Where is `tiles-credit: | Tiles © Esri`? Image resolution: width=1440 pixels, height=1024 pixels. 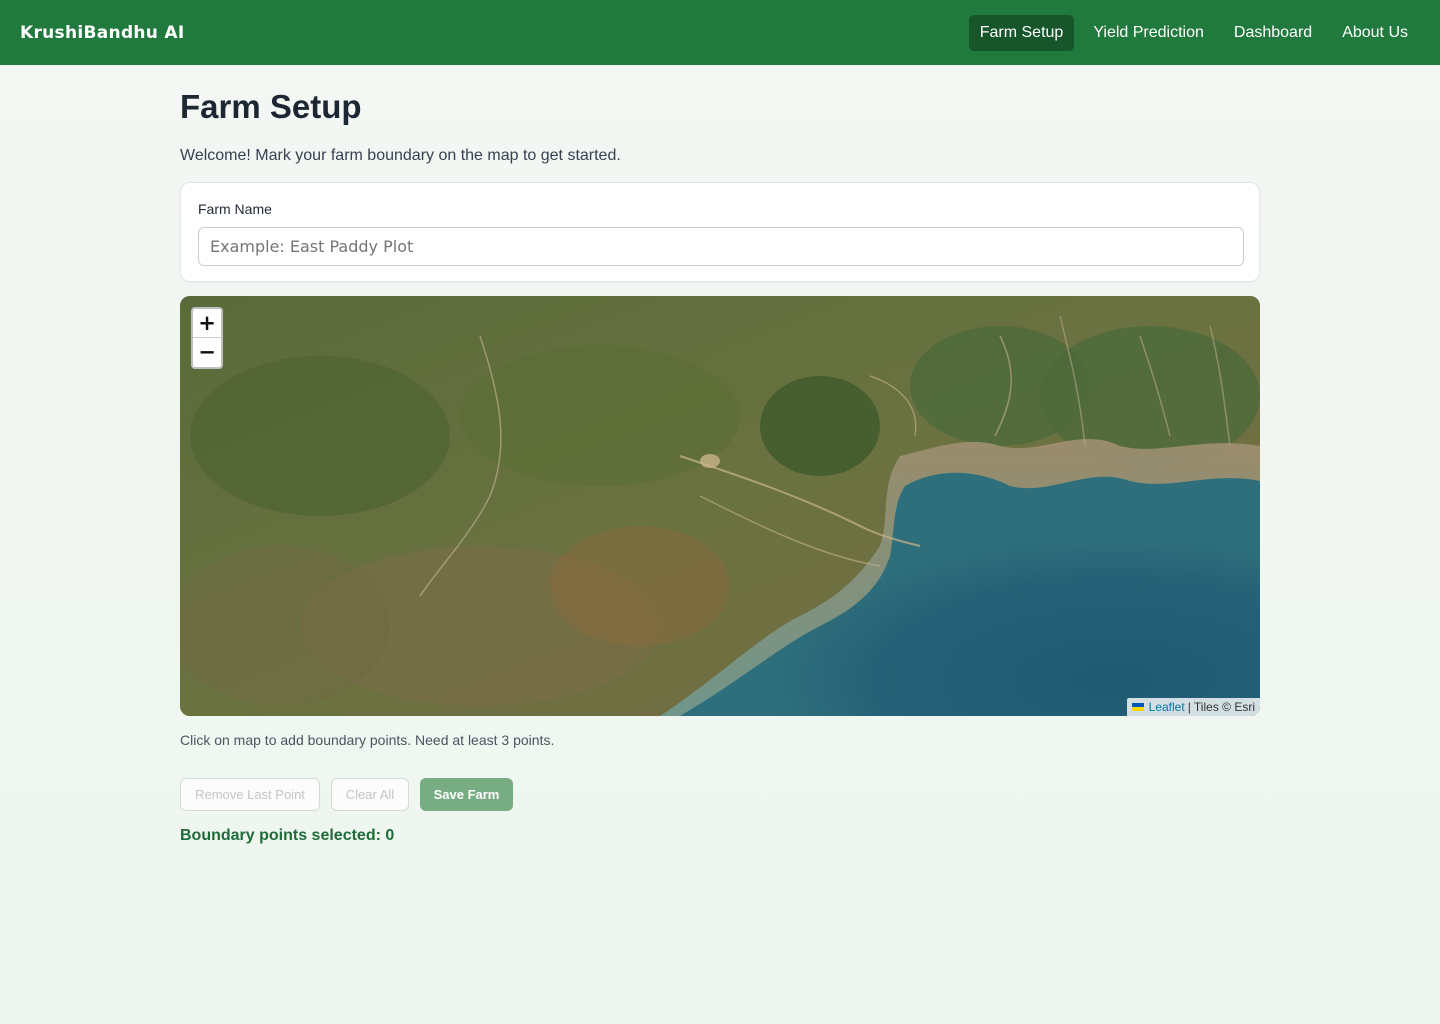 tiles-credit: | Tiles © Esri is located at coordinates (1221, 707).